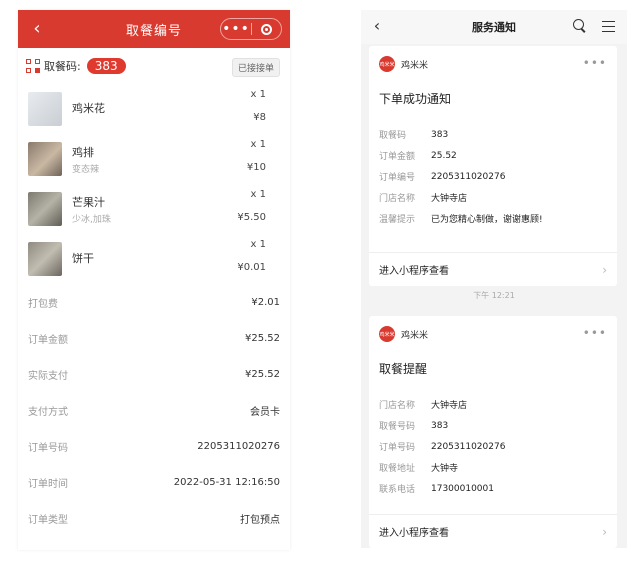 The width and height of the screenshot is (640, 570). I want to click on field-row: 订单编号 2205311020276, so click(493, 176).